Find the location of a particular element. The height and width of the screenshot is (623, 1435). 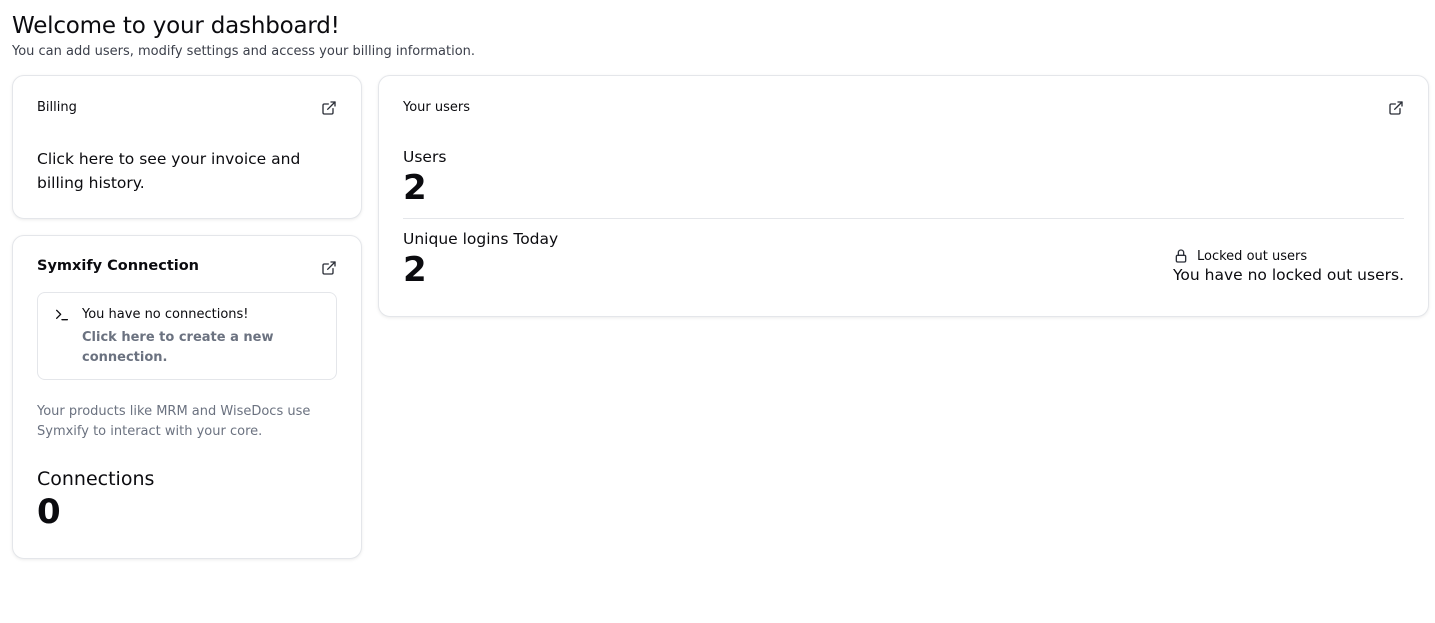

page-title: Welcome to your dashboard! is located at coordinates (176, 26).